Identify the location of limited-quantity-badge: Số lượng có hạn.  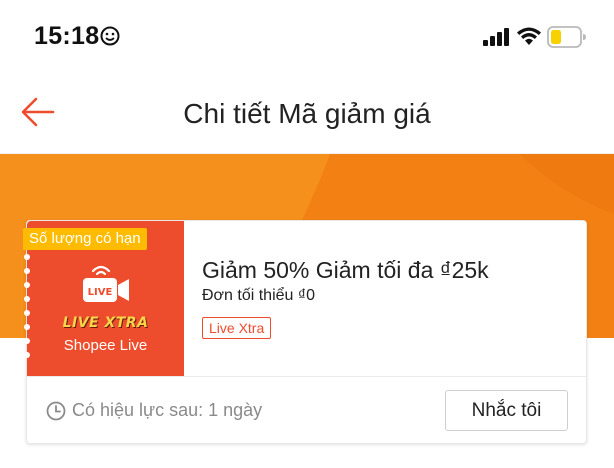
(85, 239).